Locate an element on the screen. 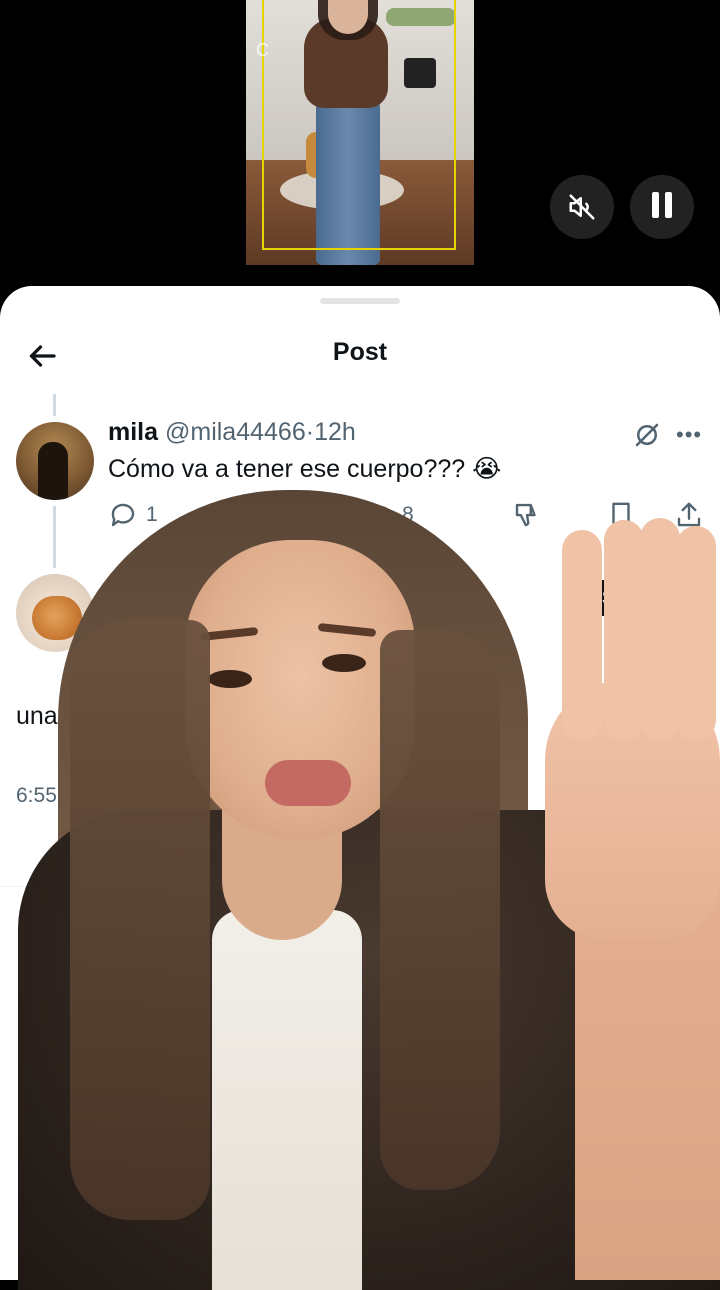  like-count: 8 is located at coordinates (408, 514).